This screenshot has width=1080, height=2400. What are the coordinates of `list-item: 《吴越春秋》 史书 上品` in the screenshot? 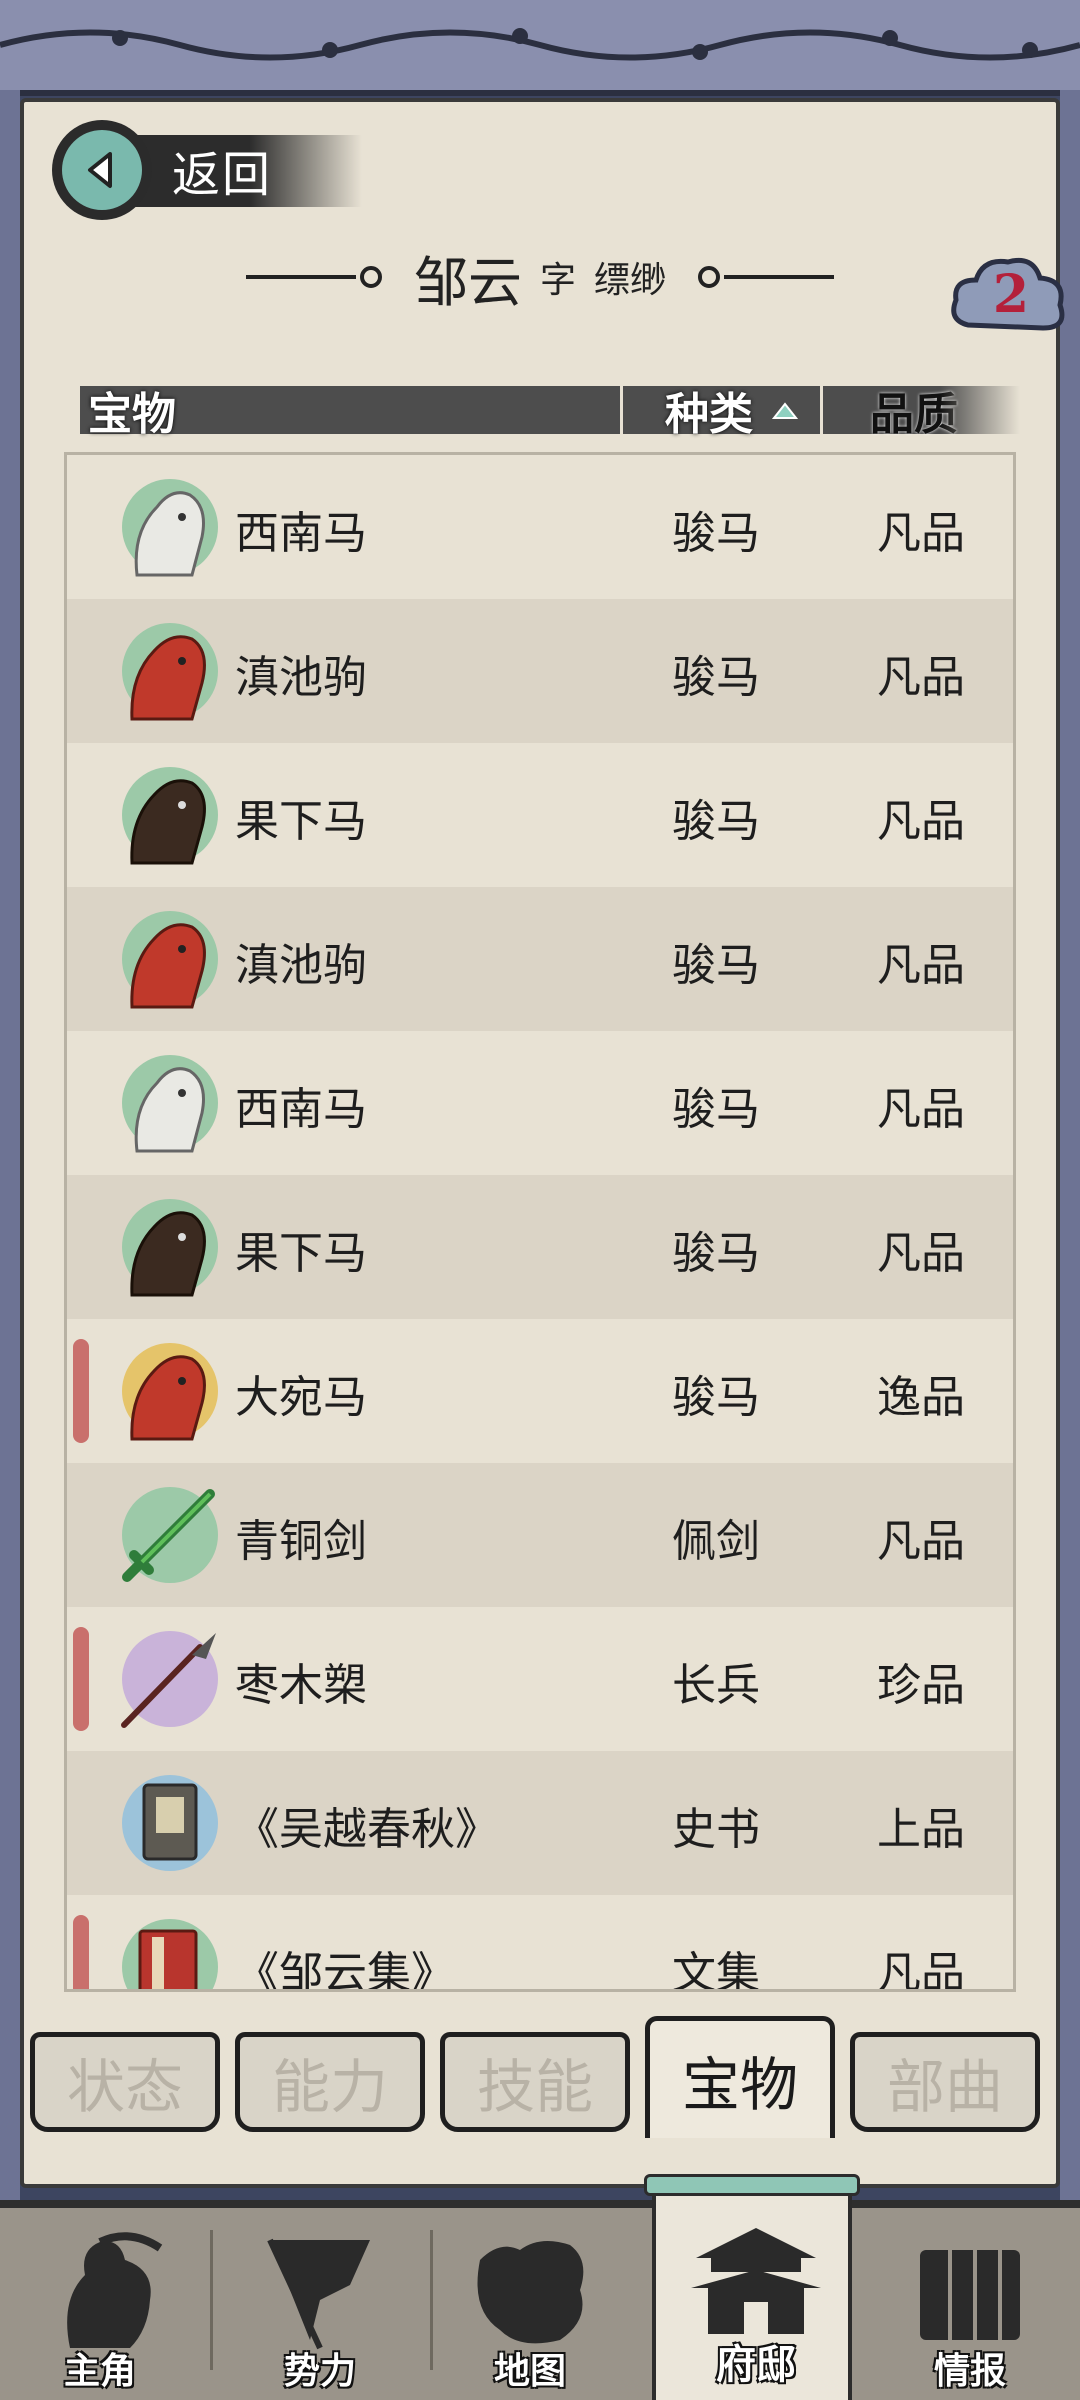 It's located at (540, 1823).